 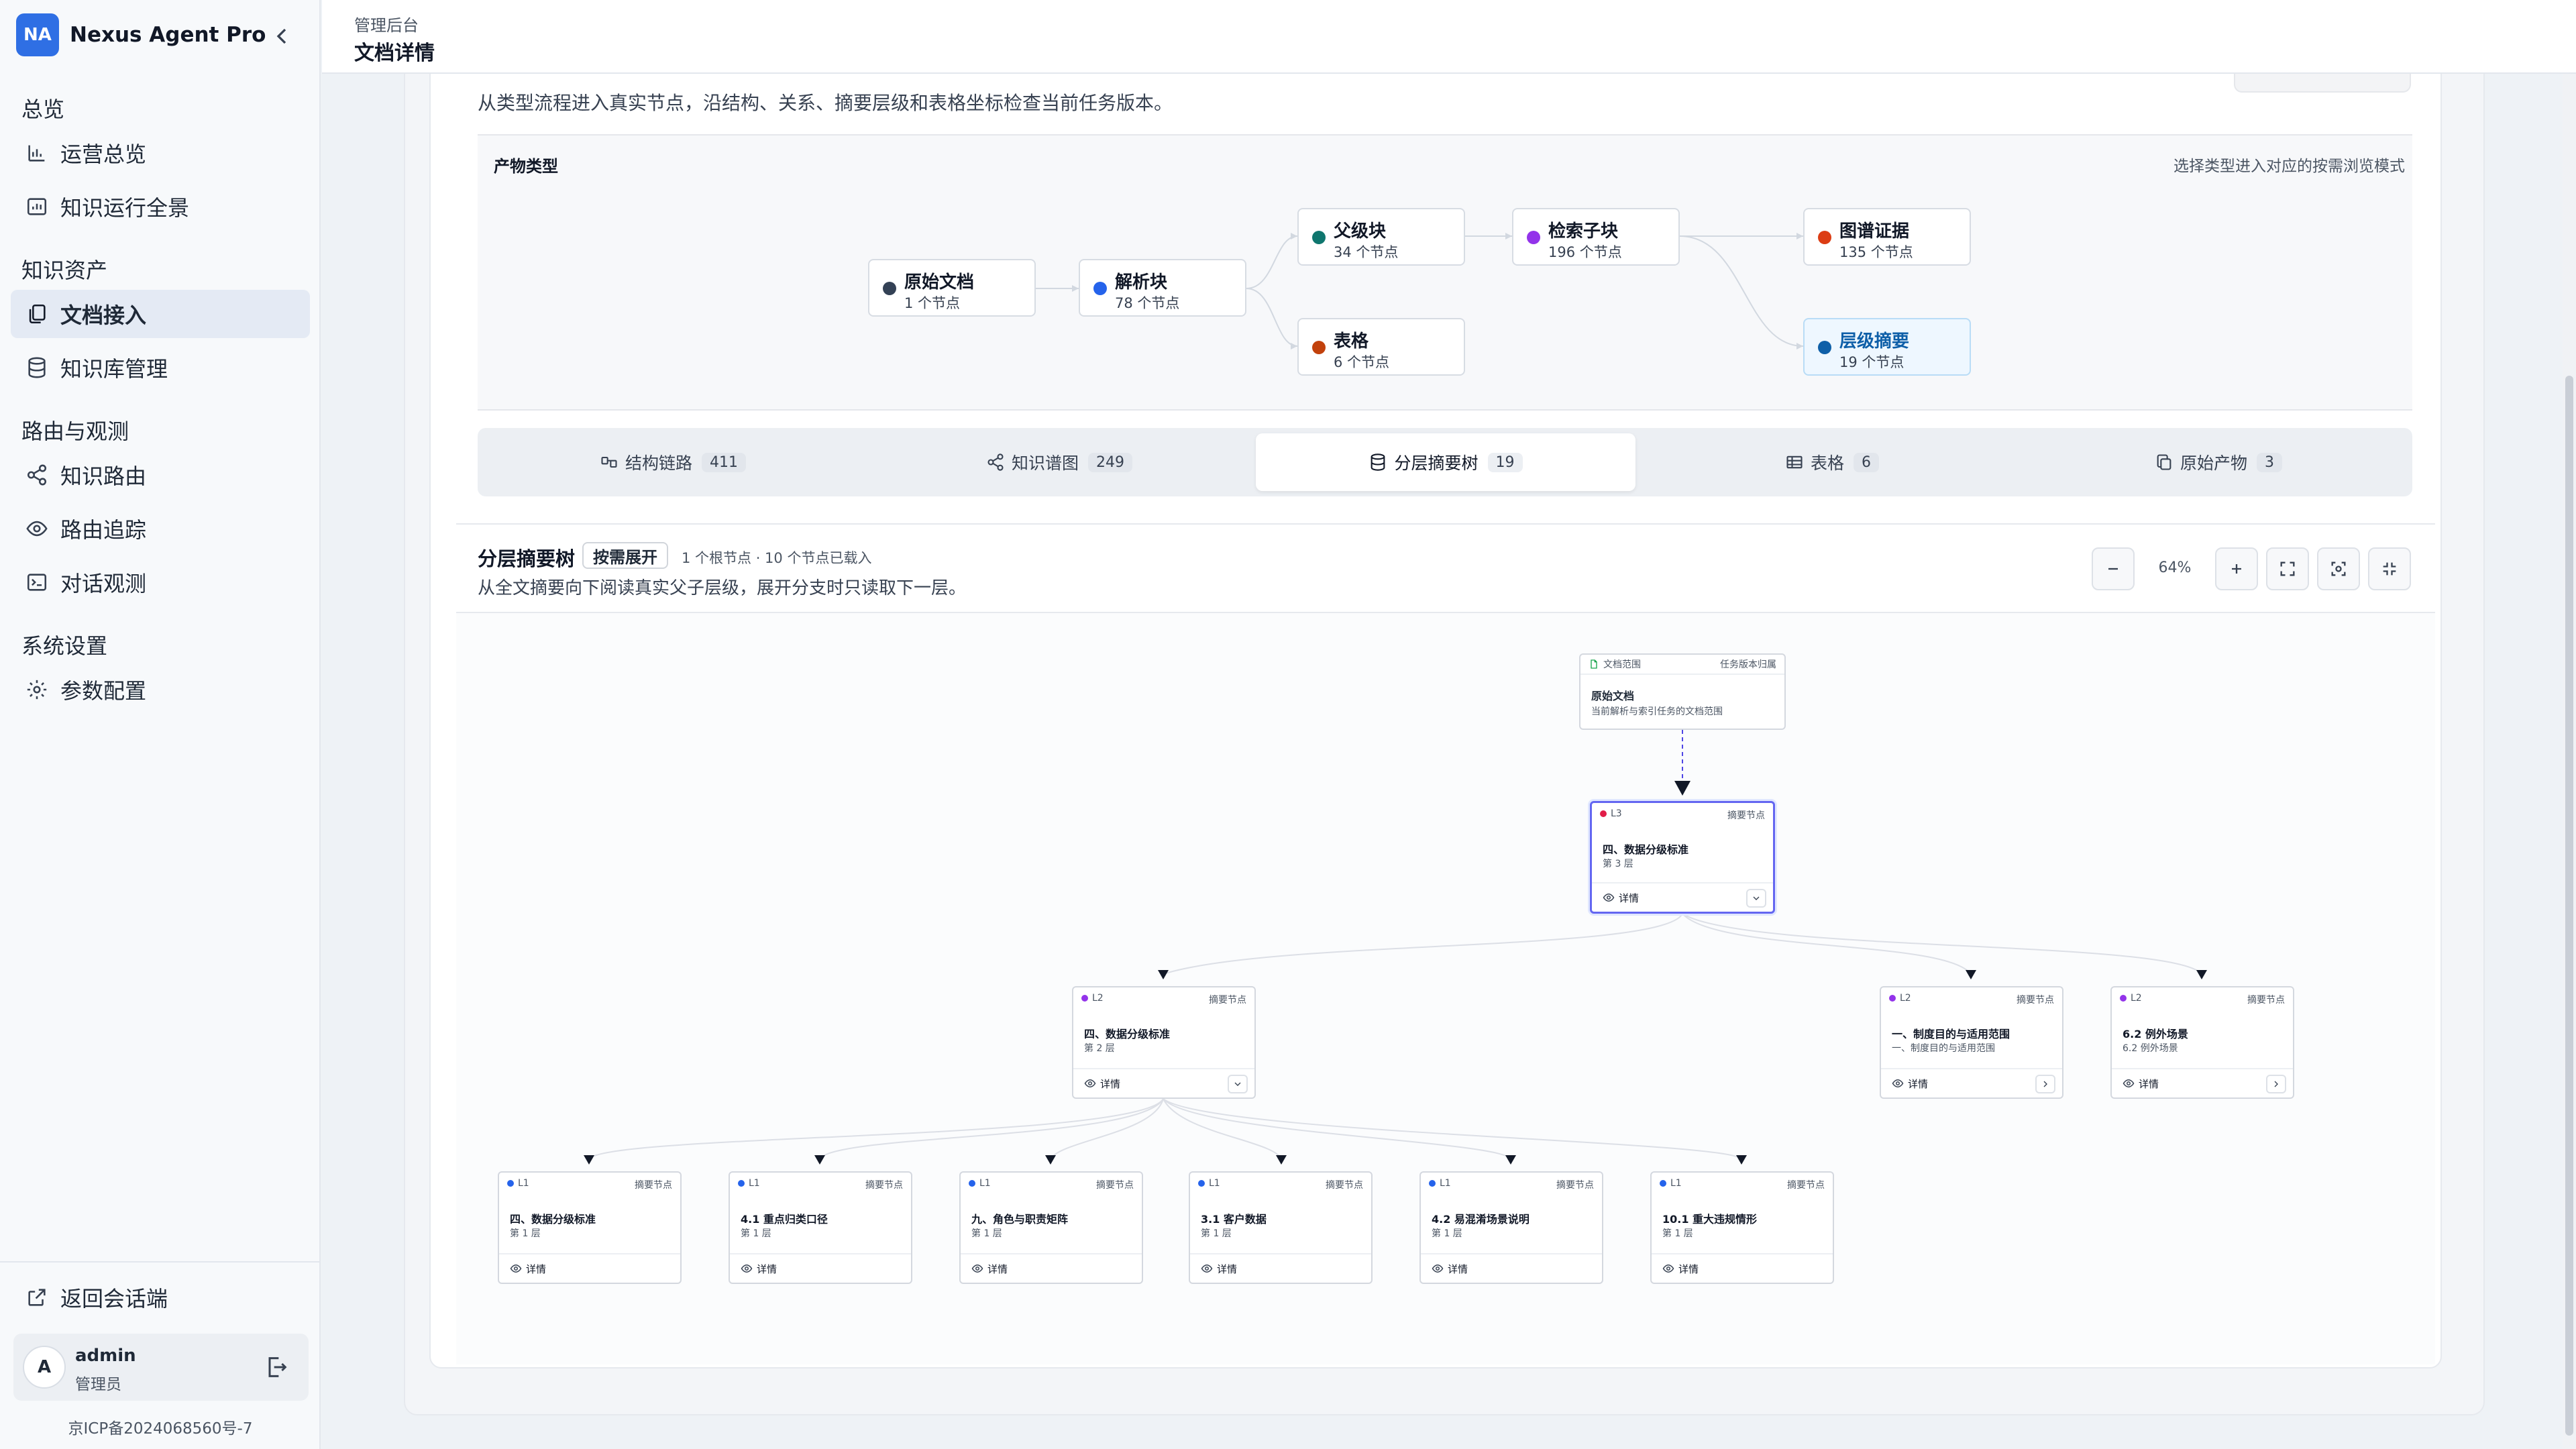 What do you see at coordinates (1059, 462) in the screenshot?
I see `tab-knowledge-graph: 知识谱图 249` at bounding box center [1059, 462].